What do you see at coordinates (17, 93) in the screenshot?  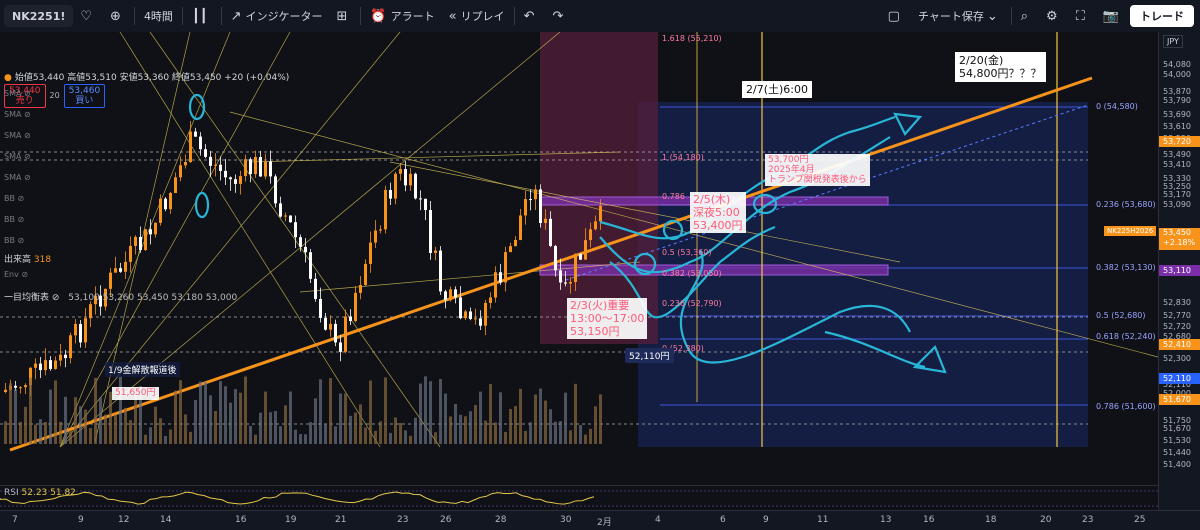 I see `sma-indicator-1: SMA ⊘` at bounding box center [17, 93].